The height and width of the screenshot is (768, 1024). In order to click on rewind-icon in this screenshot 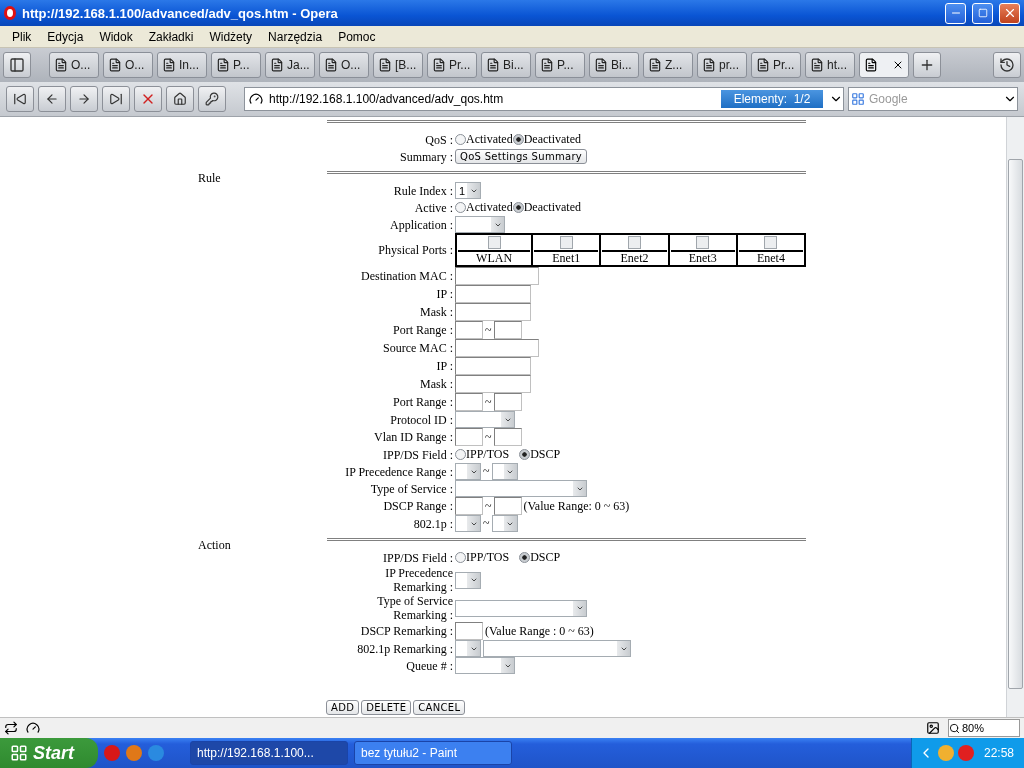, I will do `click(20, 99)`.